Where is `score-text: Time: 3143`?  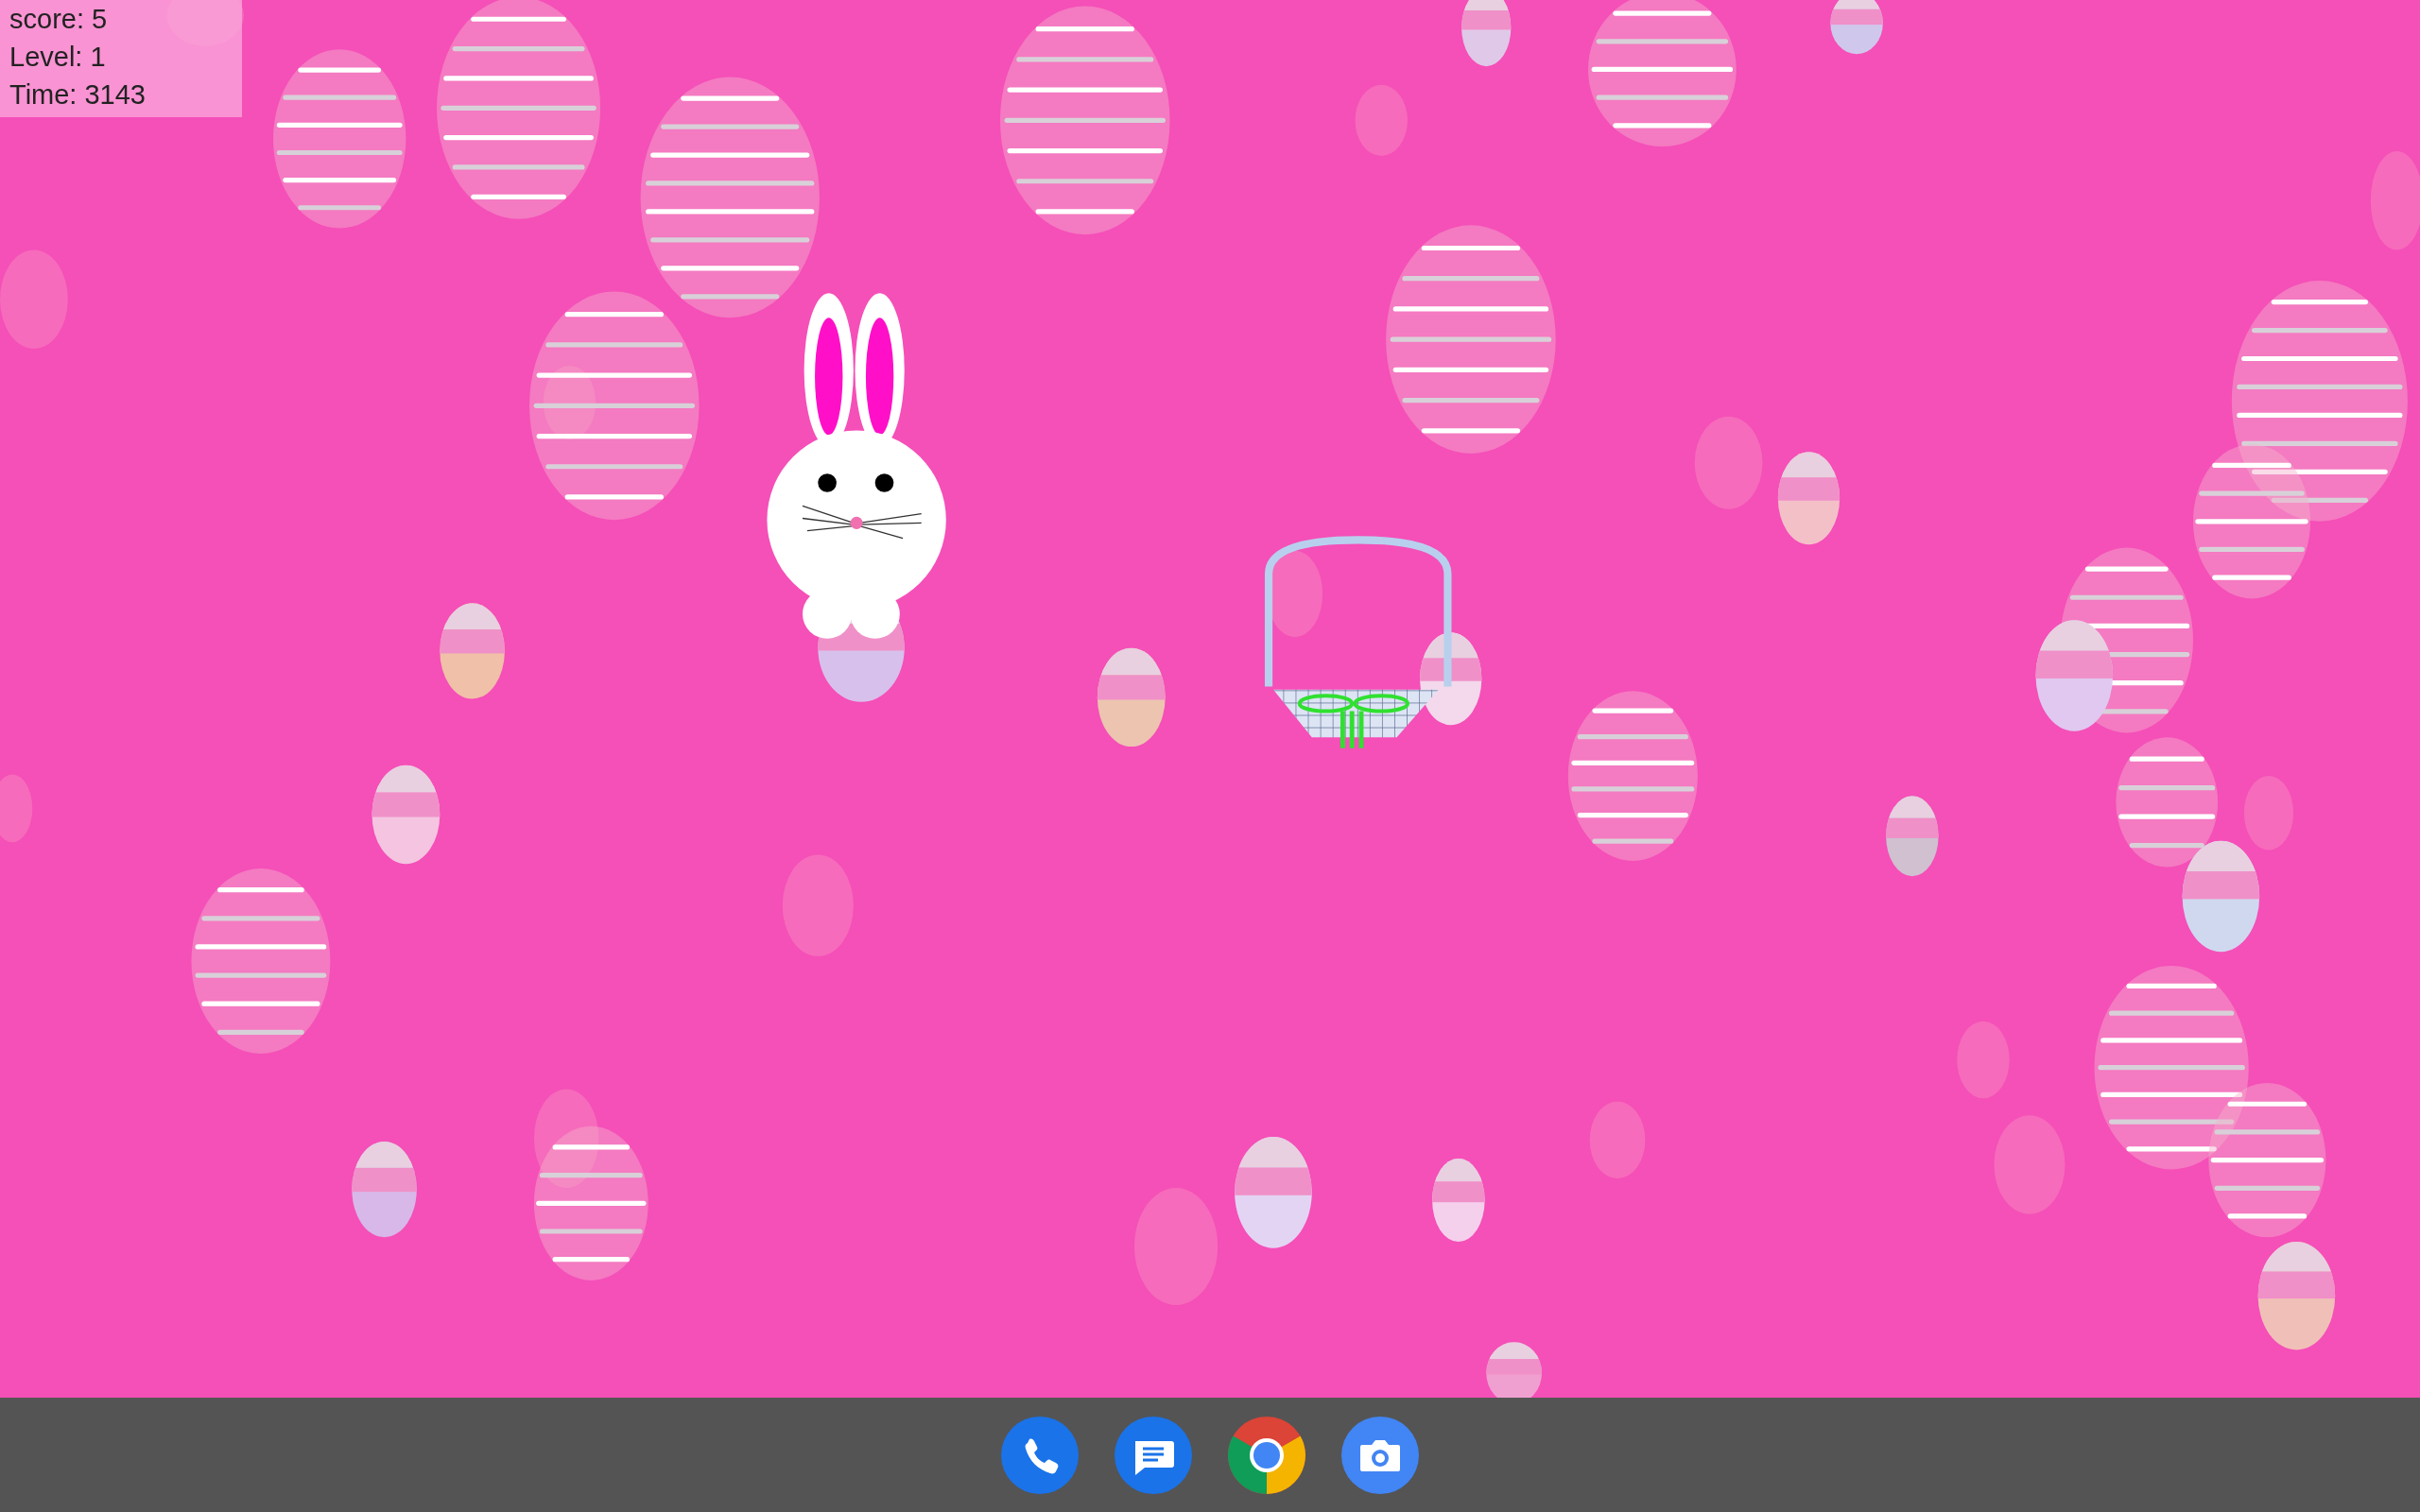
score-text: Time: 3143 is located at coordinates (77, 95).